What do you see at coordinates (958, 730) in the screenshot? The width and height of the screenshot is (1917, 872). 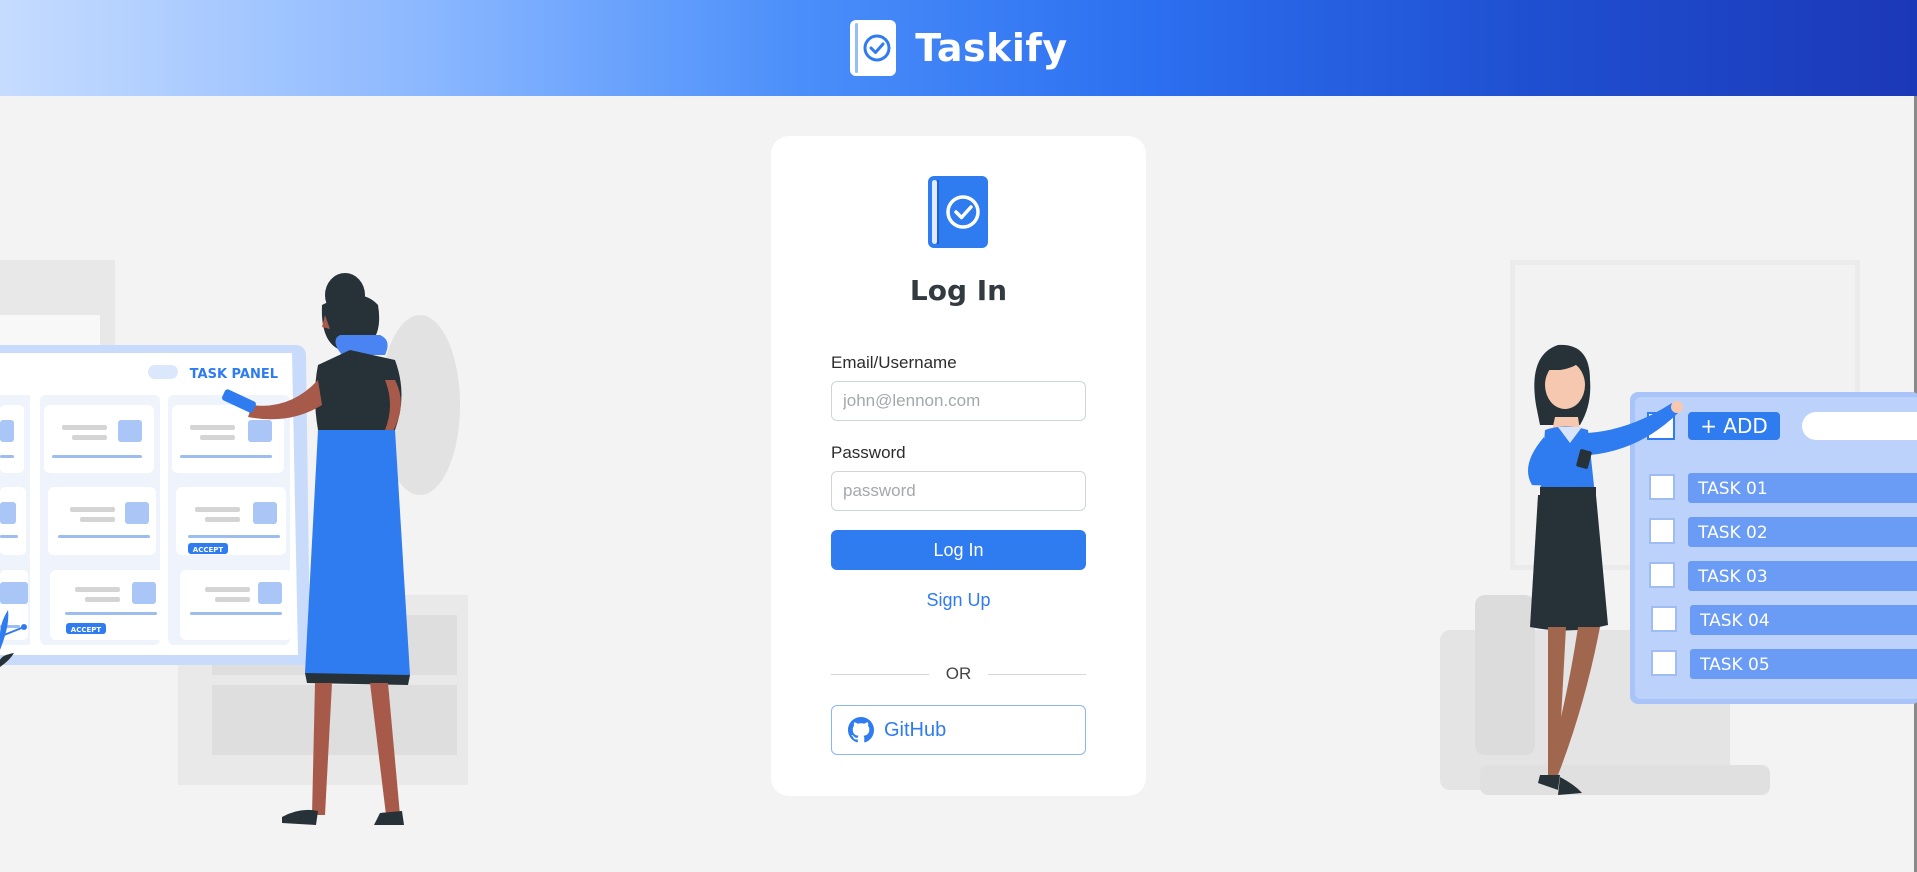 I see `github-login-button: GitHub` at bounding box center [958, 730].